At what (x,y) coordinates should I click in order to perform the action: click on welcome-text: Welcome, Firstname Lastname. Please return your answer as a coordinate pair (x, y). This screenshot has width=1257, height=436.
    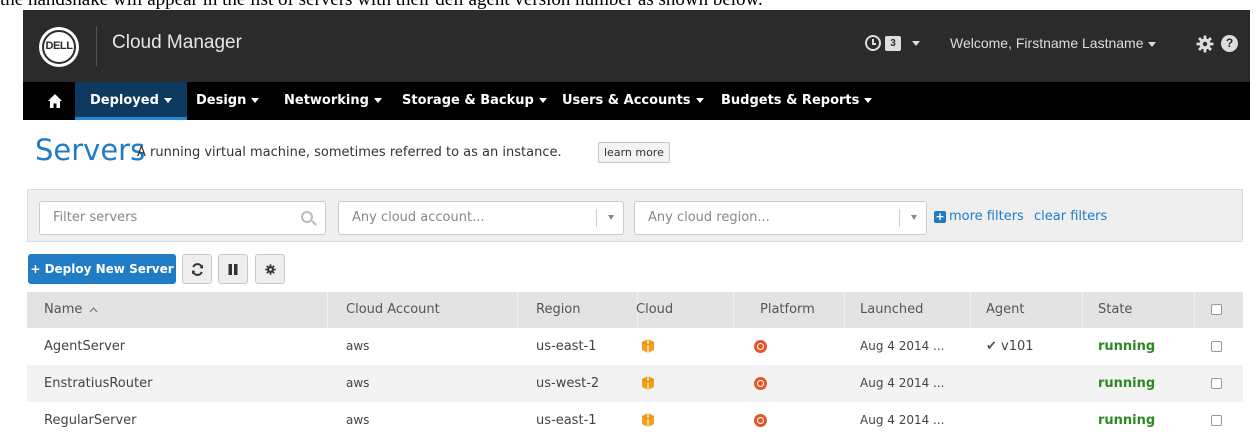
    Looking at the image, I should click on (1047, 43).